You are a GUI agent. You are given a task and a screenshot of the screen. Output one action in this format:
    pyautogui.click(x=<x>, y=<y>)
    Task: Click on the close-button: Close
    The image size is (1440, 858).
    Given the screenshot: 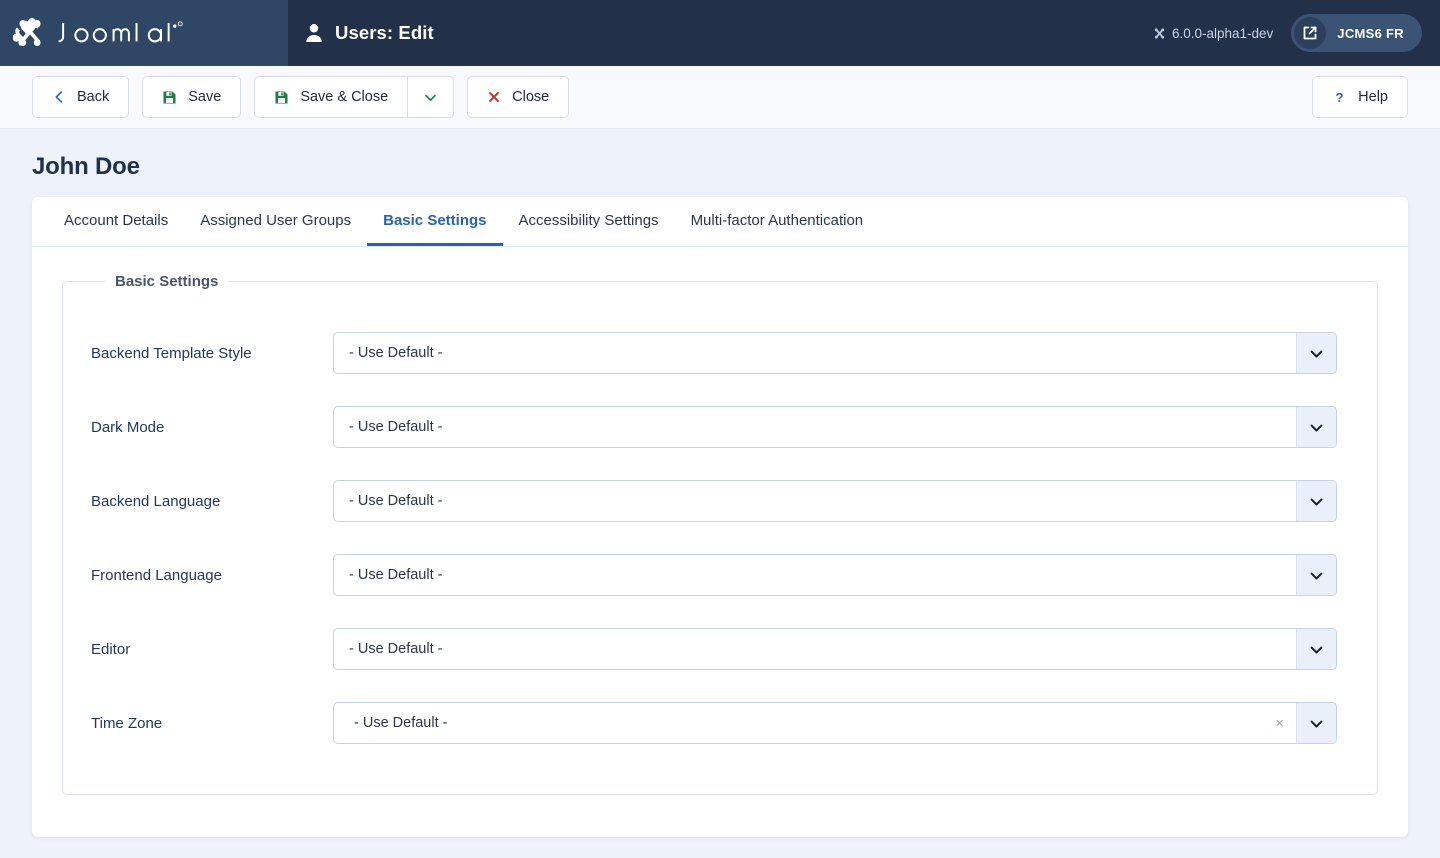 What is the action you would take?
    pyautogui.click(x=518, y=97)
    